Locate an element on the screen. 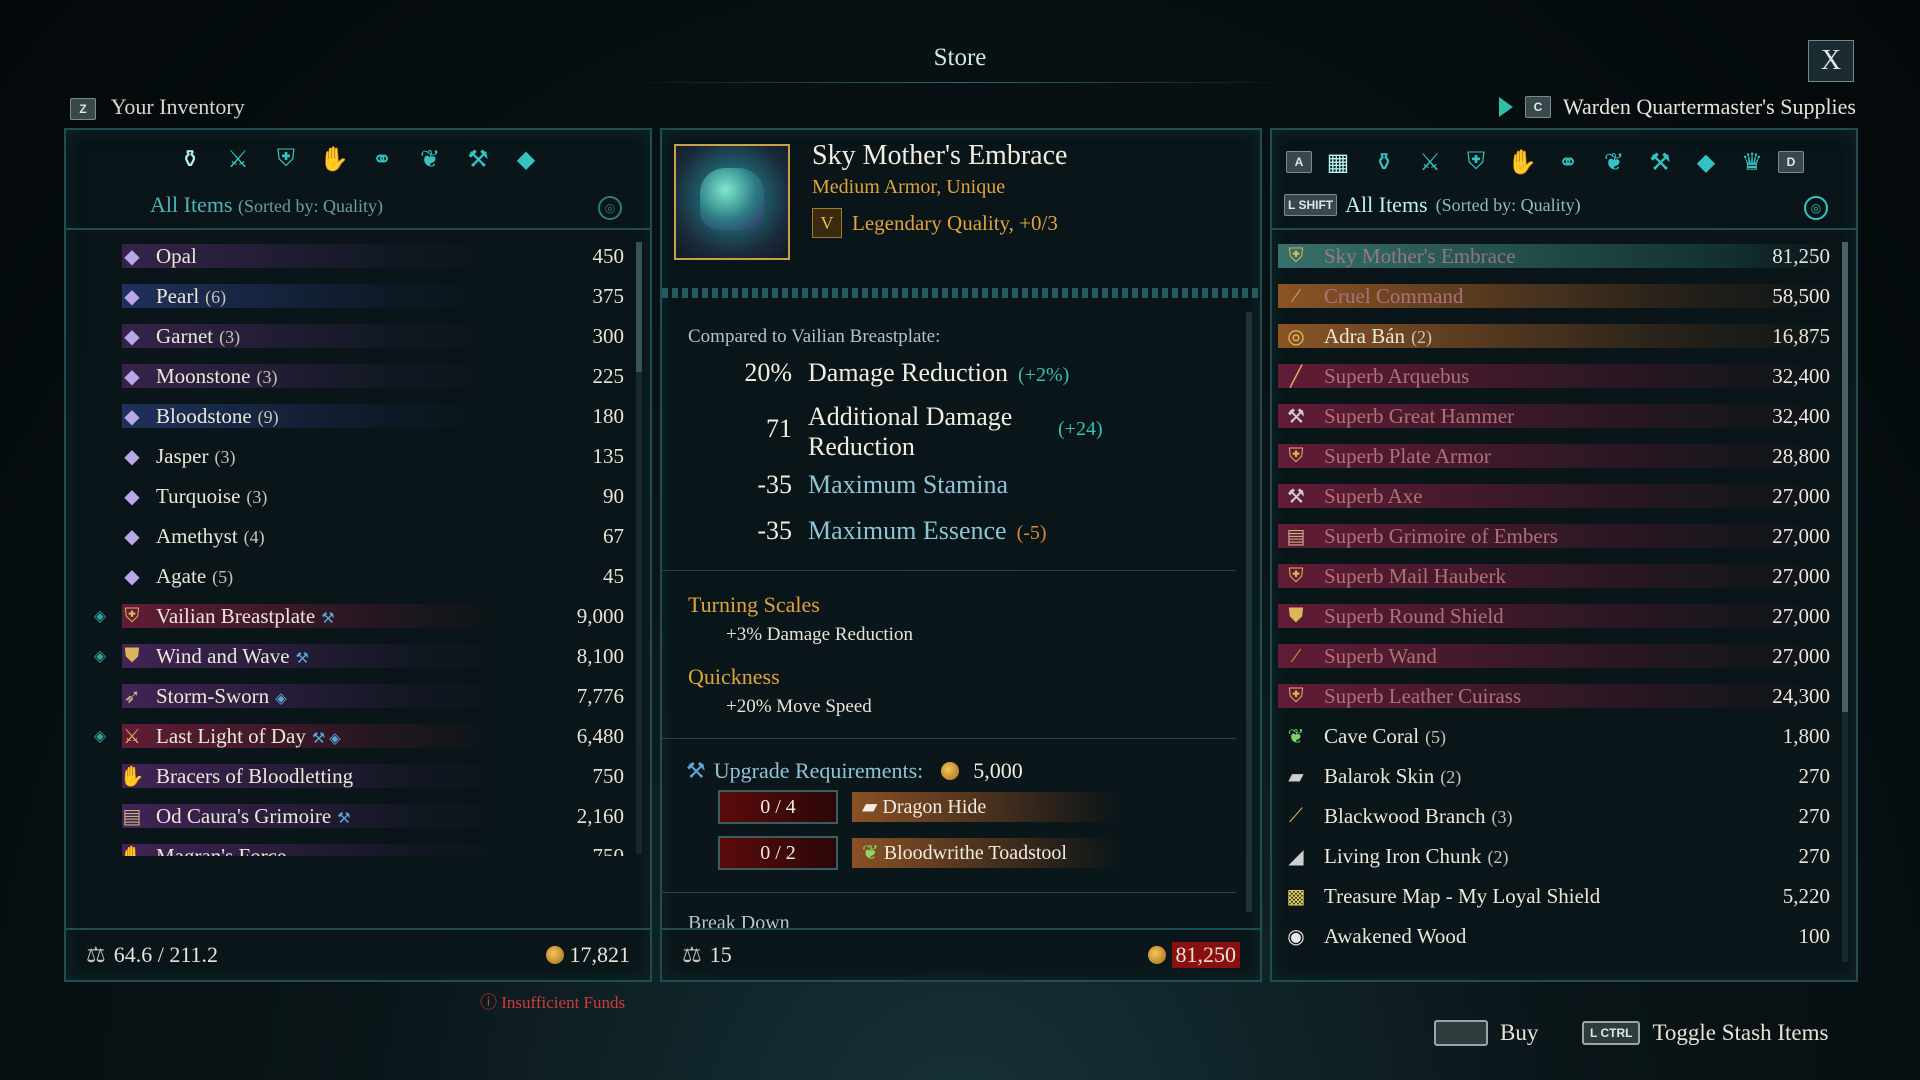 This screenshot has height=1080, width=1920. vendor-title: Warden Quartermaster's Supplies is located at coordinates (1709, 106).